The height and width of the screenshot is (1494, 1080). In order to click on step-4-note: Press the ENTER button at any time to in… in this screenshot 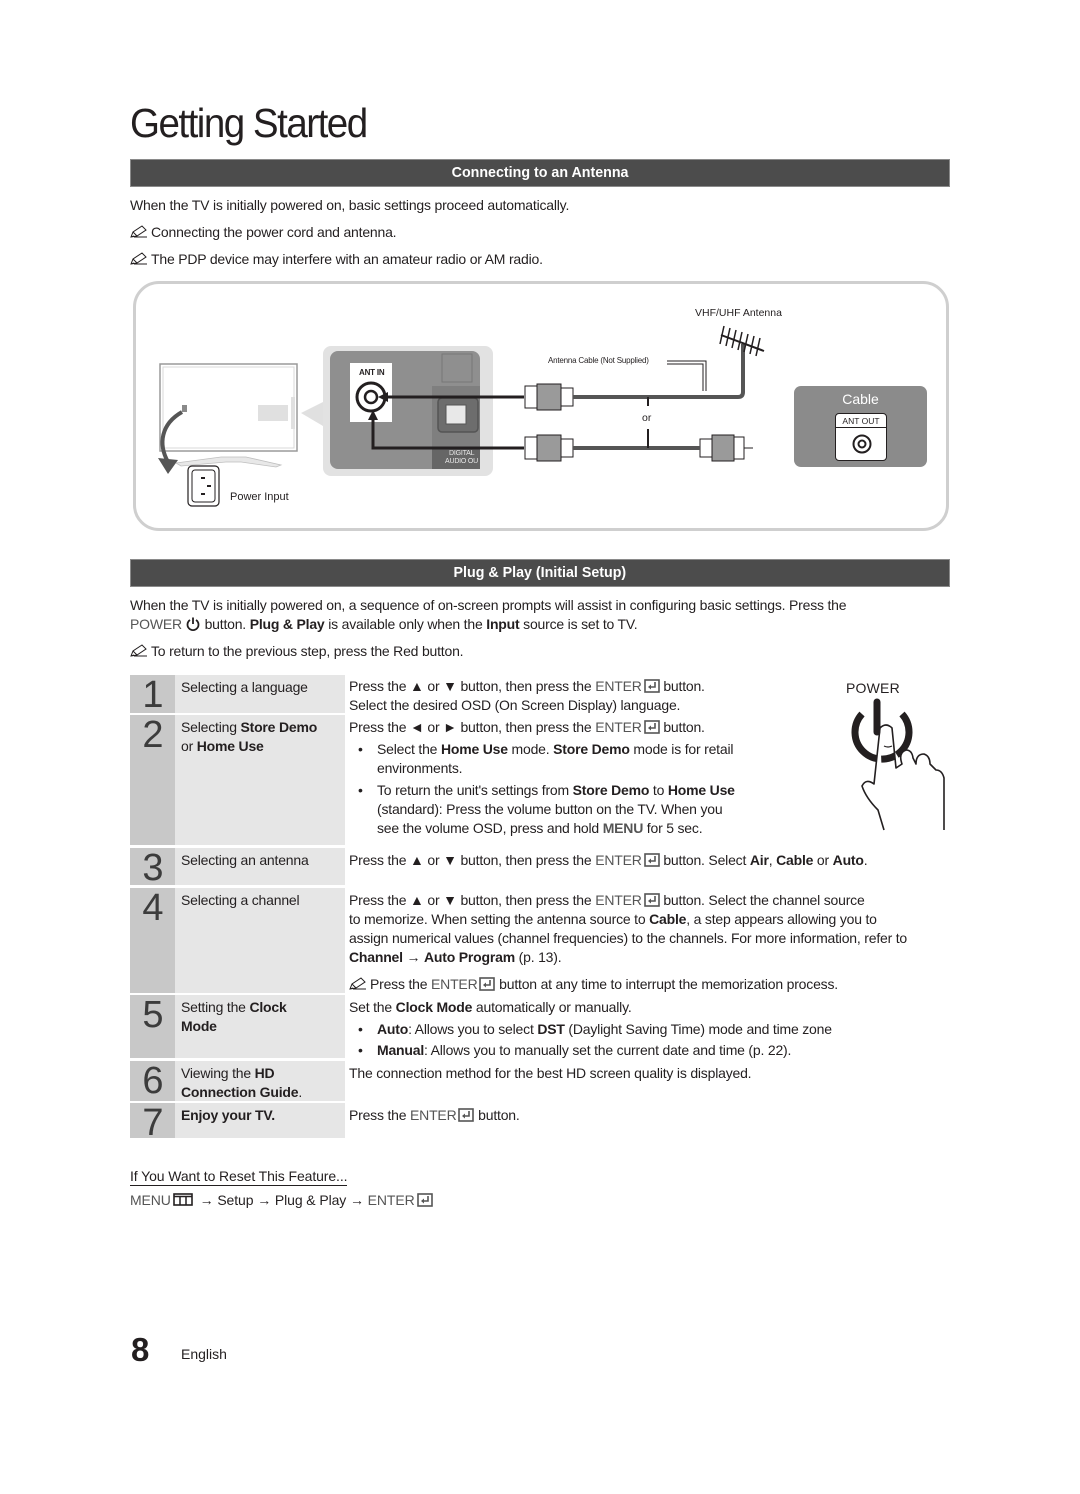, I will do `click(593, 984)`.